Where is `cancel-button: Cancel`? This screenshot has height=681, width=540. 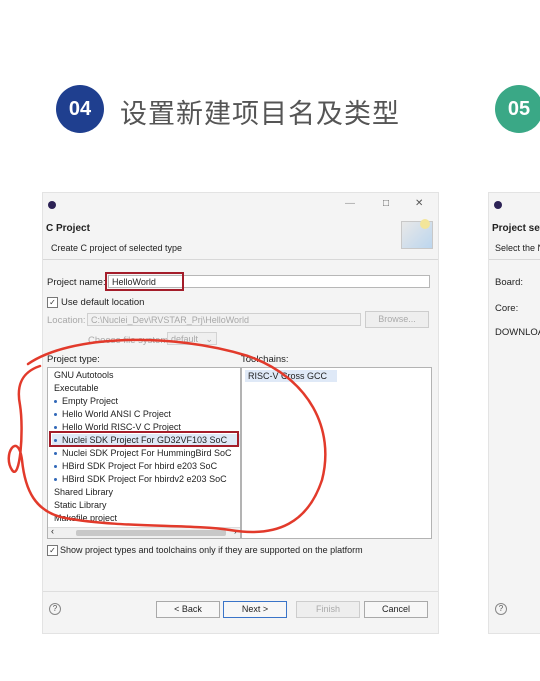
cancel-button: Cancel is located at coordinates (396, 609).